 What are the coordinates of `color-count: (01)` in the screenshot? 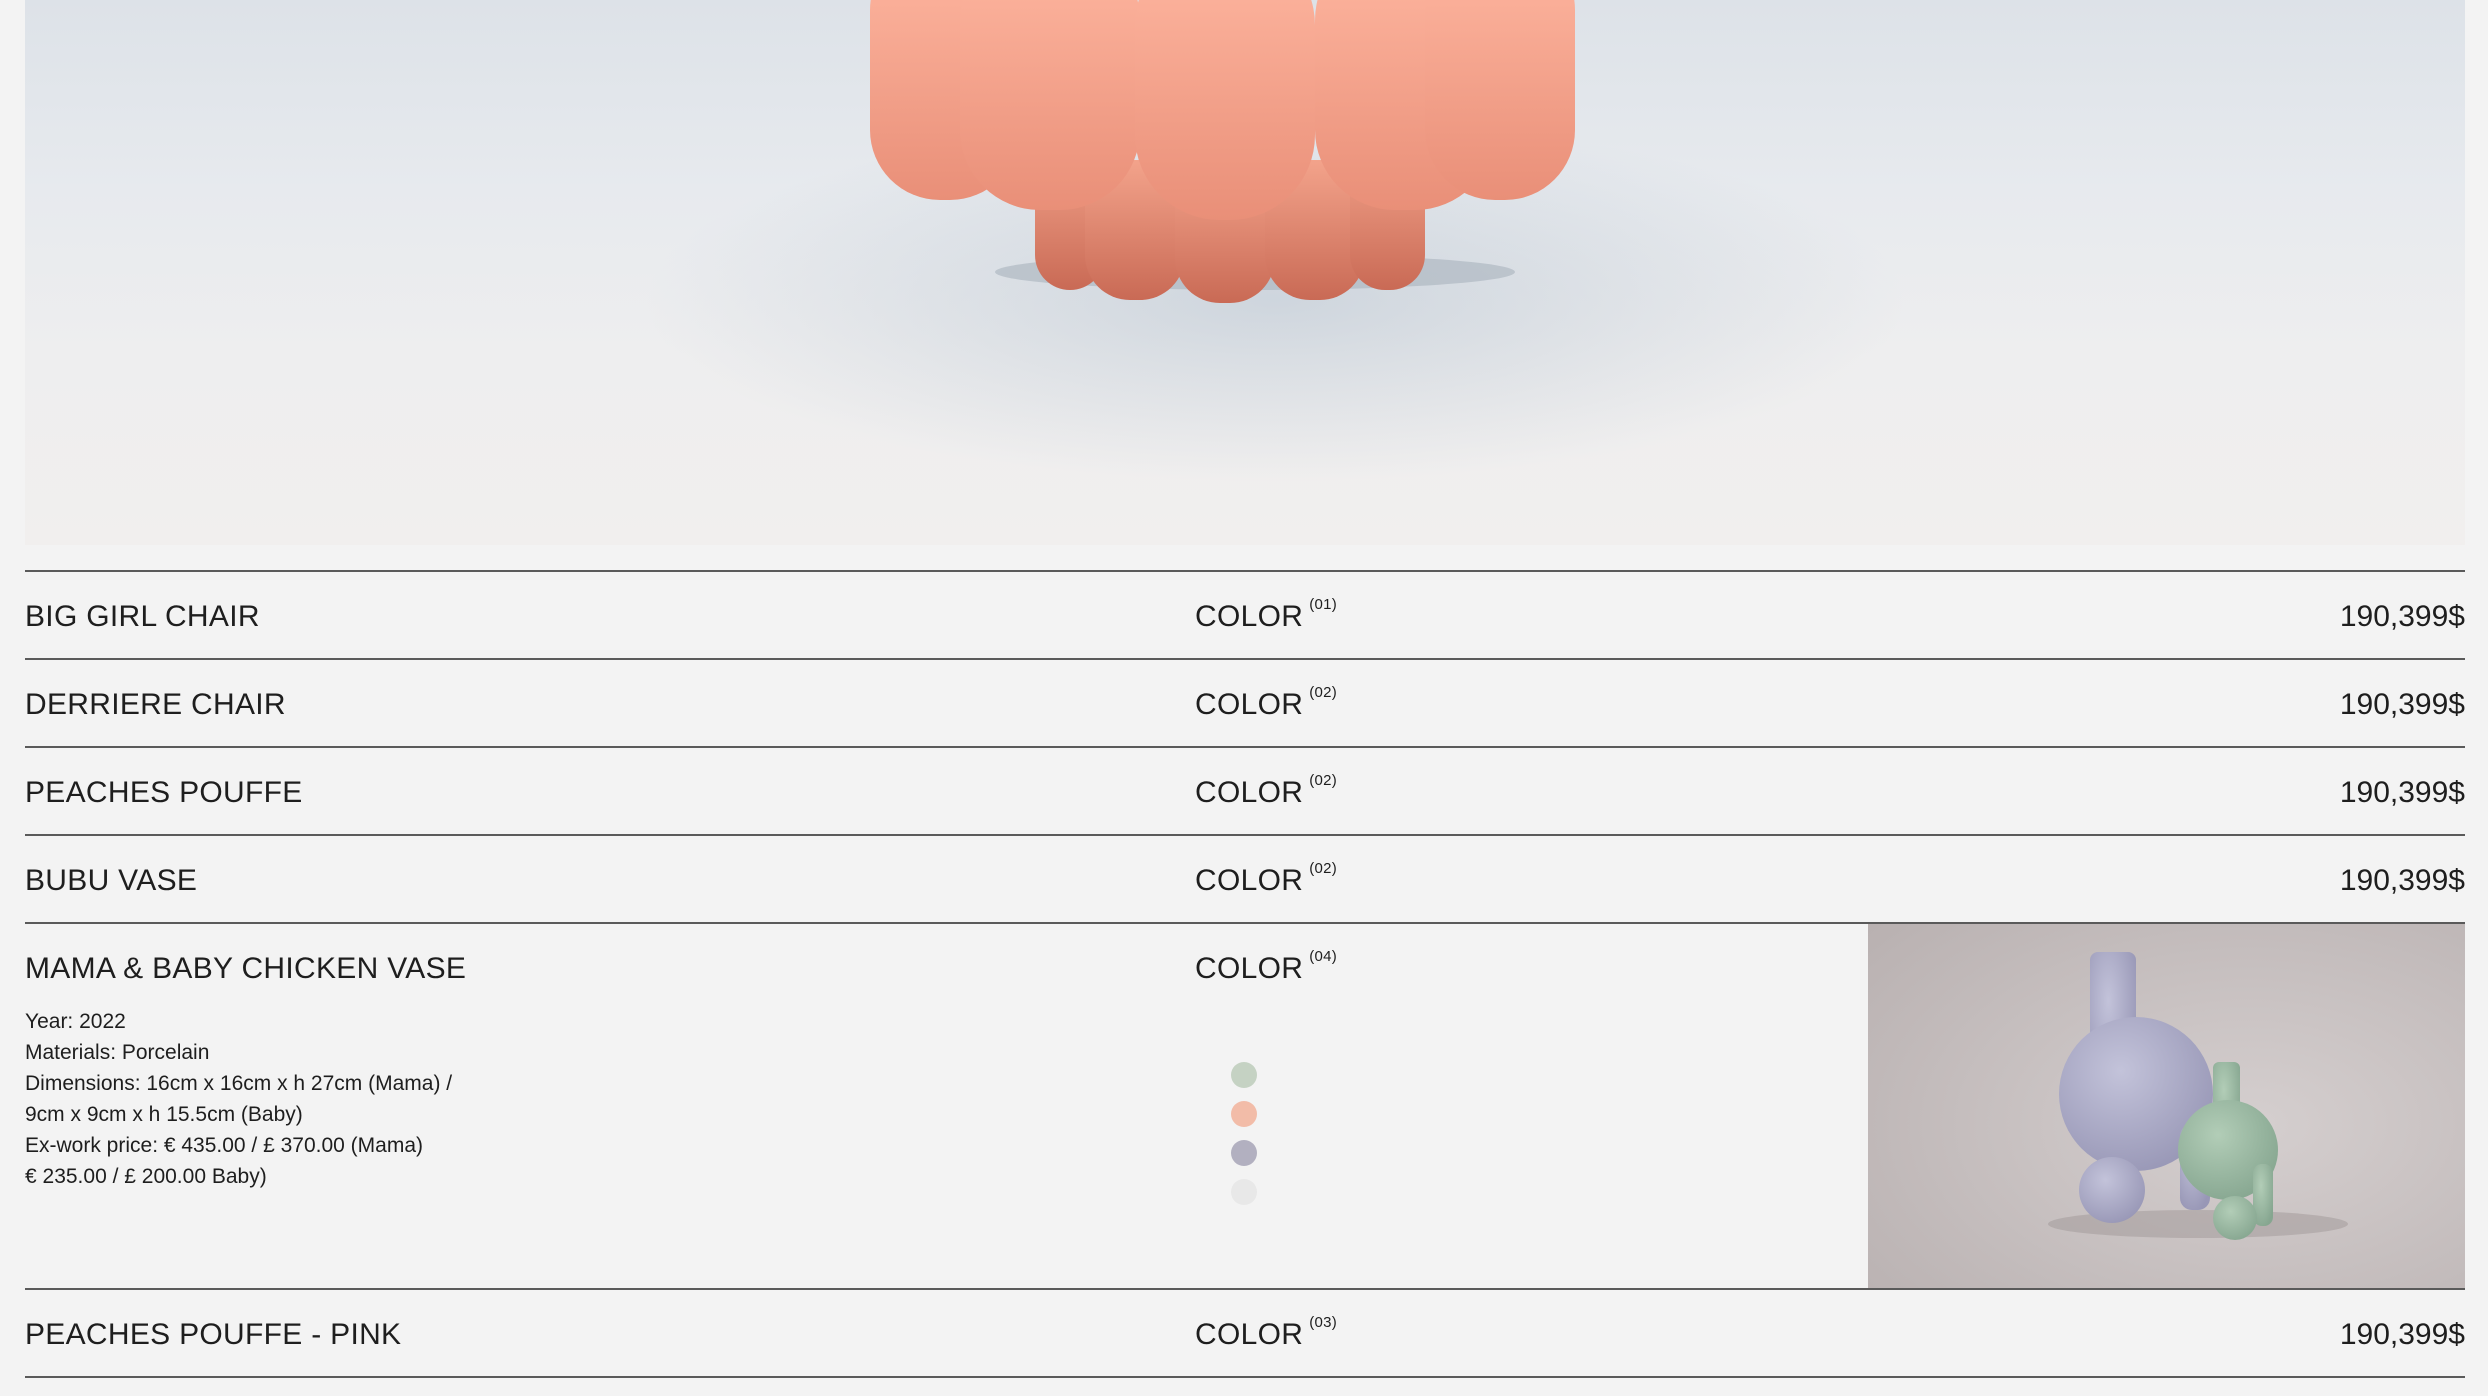 It's located at (1323, 604).